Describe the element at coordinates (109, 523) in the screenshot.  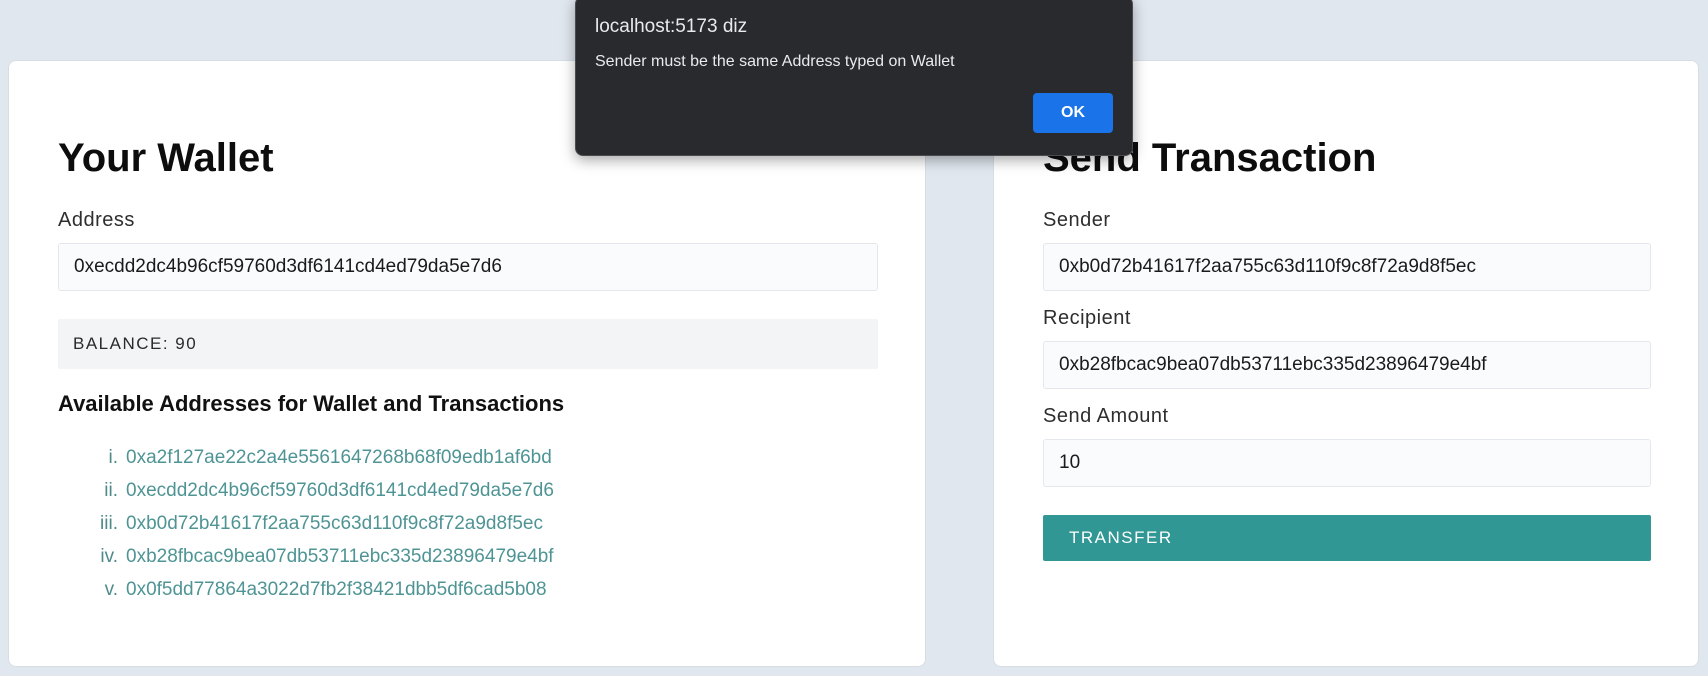
I see `list-item-number: iii.` at that location.